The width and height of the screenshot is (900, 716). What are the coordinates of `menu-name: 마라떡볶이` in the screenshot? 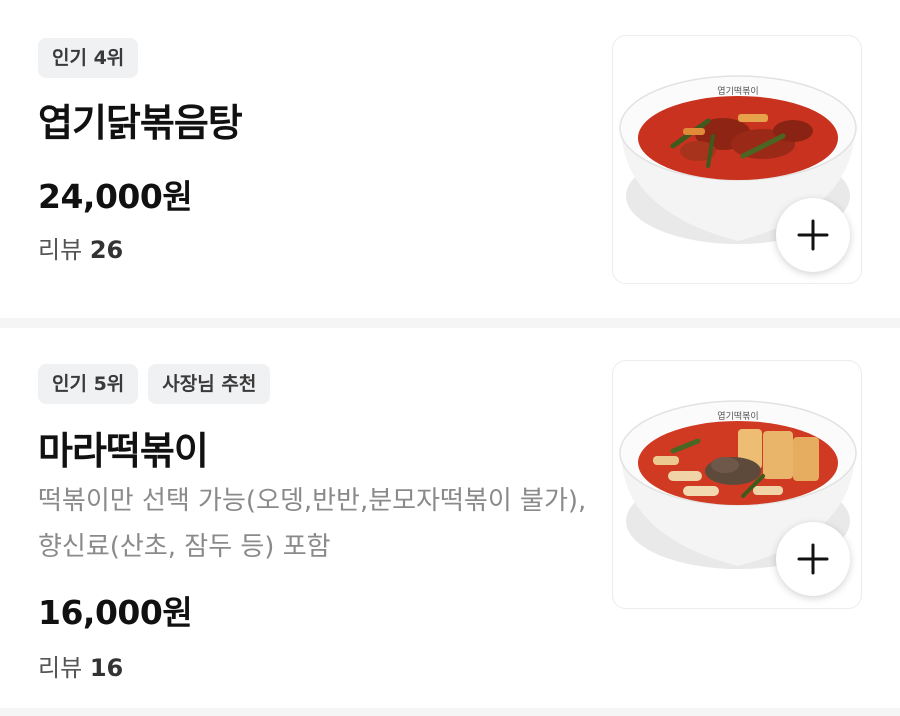 It's located at (123, 451).